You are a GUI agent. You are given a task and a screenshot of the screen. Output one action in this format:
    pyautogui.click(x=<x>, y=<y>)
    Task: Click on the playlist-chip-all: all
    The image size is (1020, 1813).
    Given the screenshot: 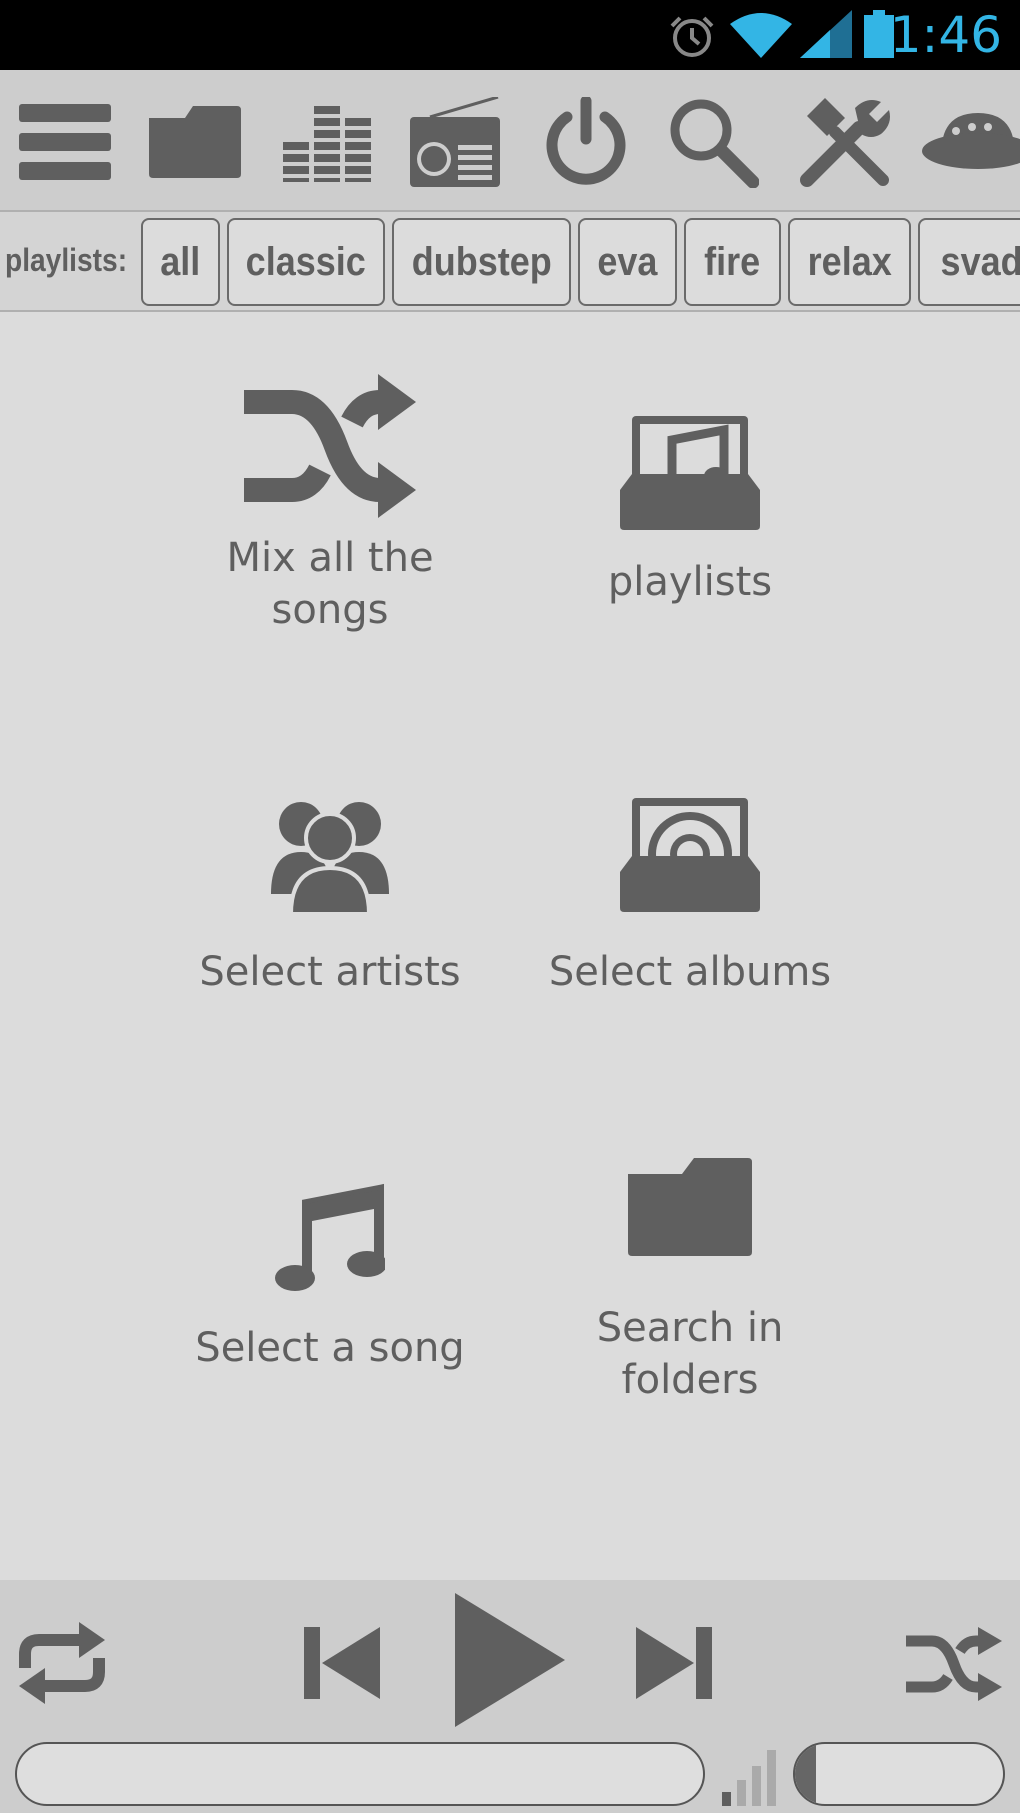 What is the action you would take?
    pyautogui.click(x=180, y=262)
    